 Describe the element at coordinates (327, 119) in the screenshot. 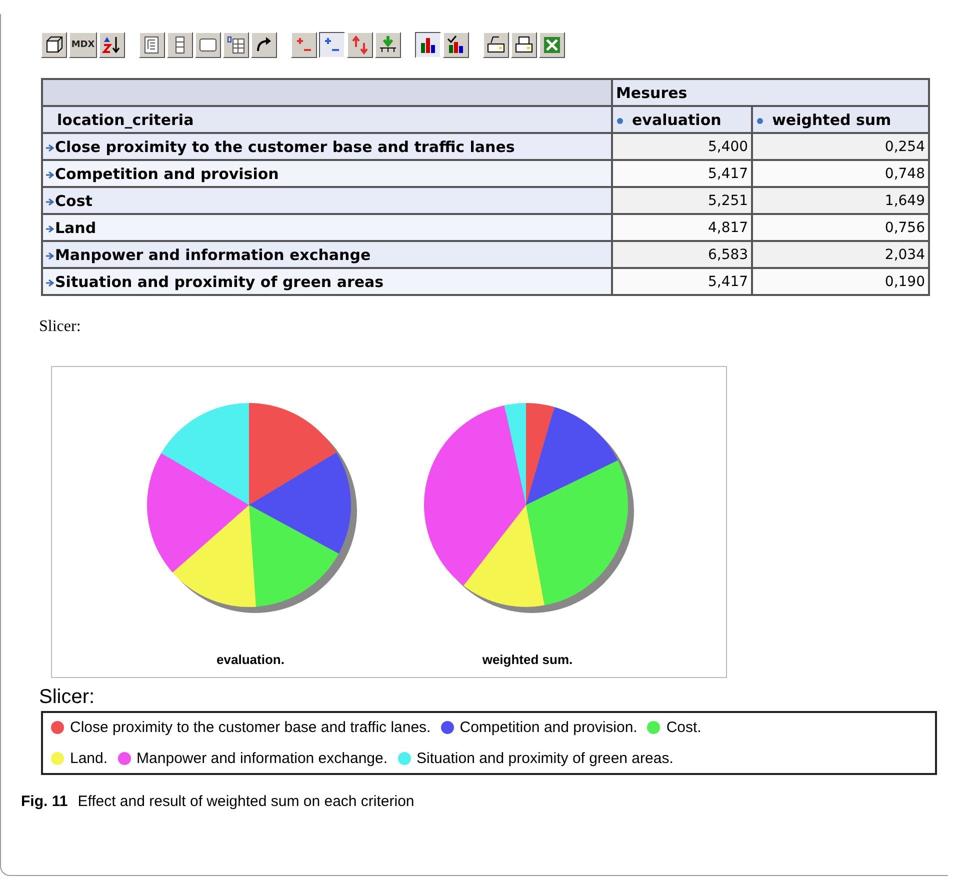

I see `row-header: location_criteria` at that location.